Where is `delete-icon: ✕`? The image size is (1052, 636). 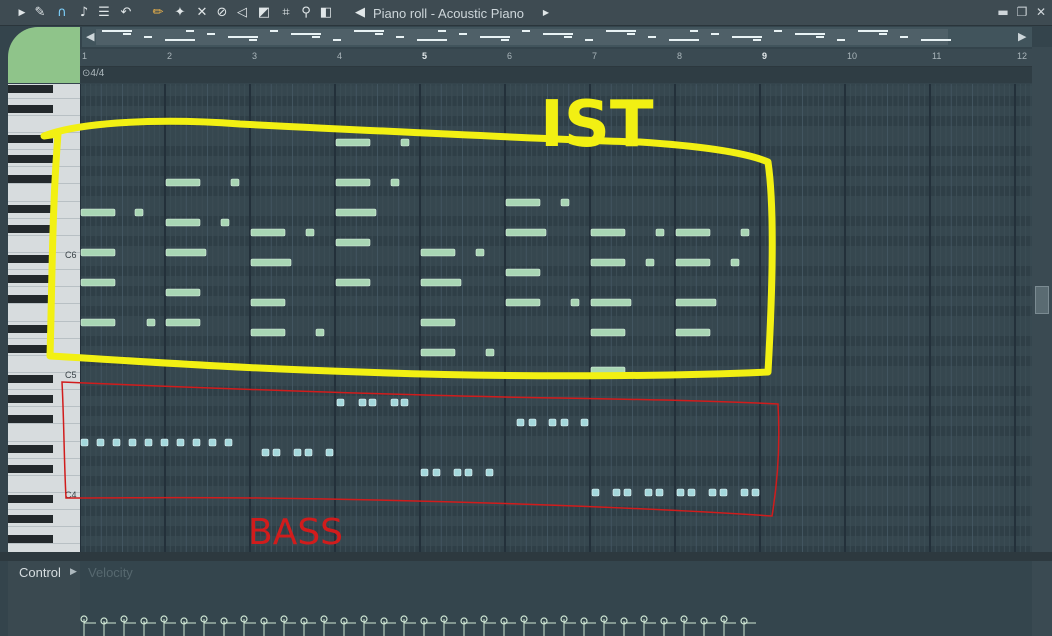
delete-icon: ✕ is located at coordinates (202, 13).